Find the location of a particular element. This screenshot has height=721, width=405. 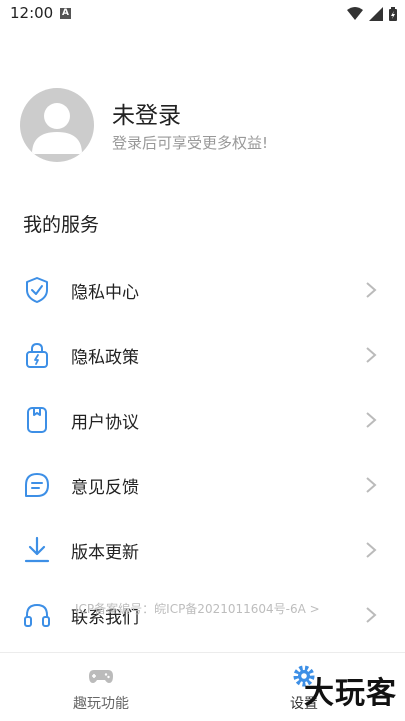

menu-label: 版本更新 is located at coordinates (105, 553).